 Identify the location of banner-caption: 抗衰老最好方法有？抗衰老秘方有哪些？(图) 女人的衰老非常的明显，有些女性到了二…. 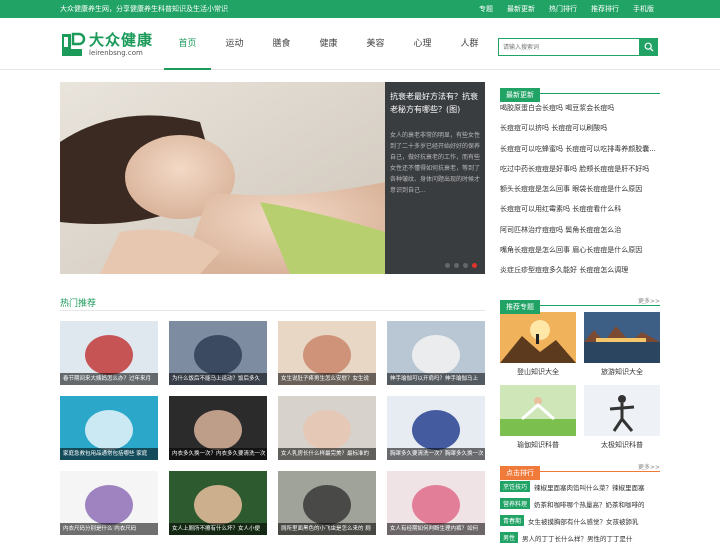
(435, 178).